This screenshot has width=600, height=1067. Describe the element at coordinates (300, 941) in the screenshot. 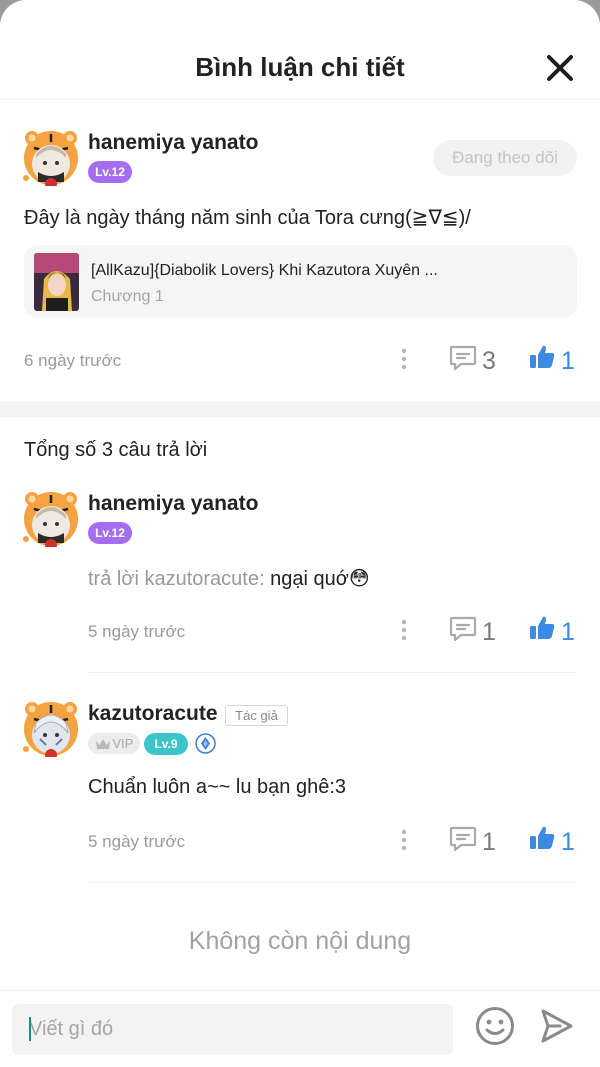

I see `end-of-content-label: Không còn nội dung` at that location.